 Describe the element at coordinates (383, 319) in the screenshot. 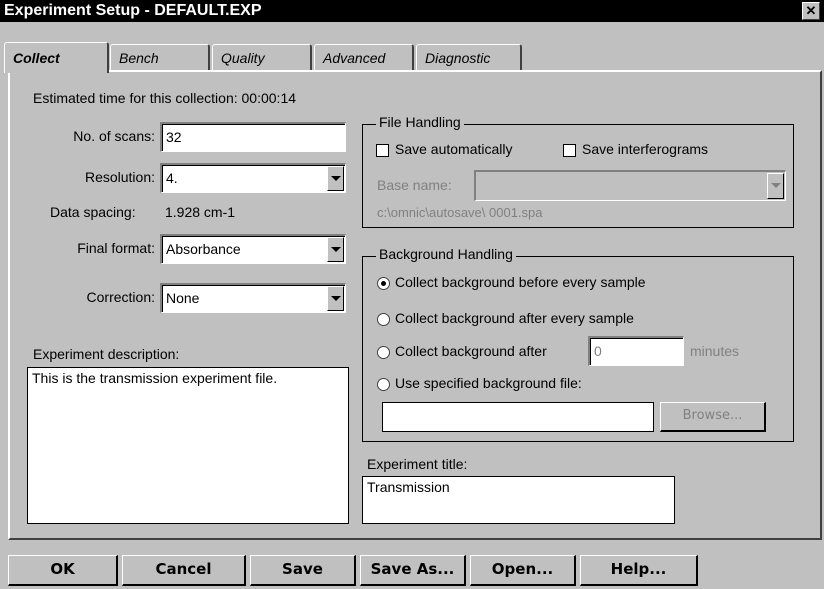

I see `bg-after-radio` at that location.